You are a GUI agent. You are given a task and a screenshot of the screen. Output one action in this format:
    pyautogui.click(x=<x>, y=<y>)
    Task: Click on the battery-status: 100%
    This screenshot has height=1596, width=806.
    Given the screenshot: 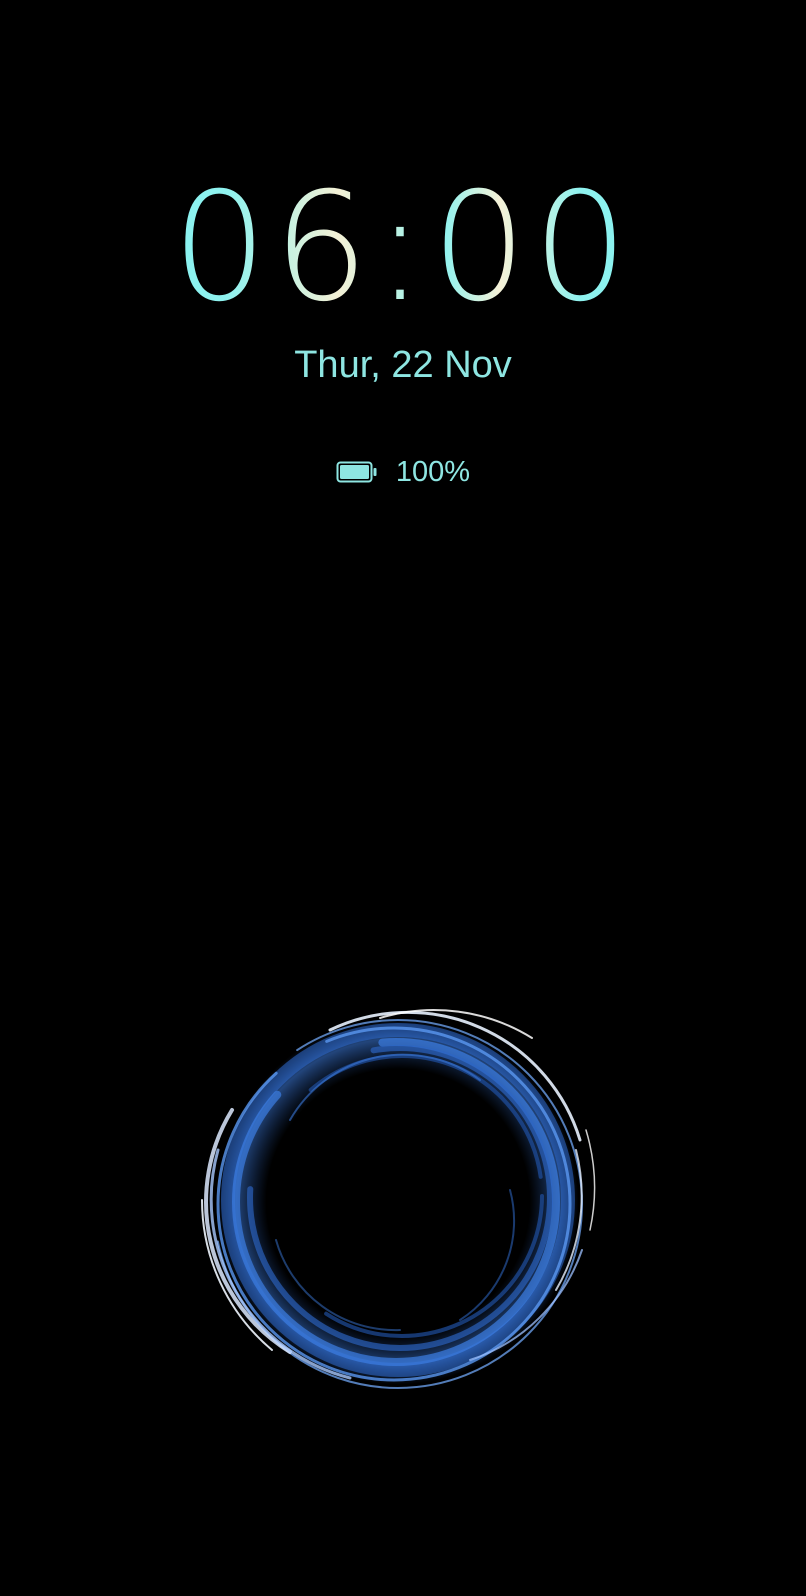 What is the action you would take?
    pyautogui.click(x=403, y=472)
    